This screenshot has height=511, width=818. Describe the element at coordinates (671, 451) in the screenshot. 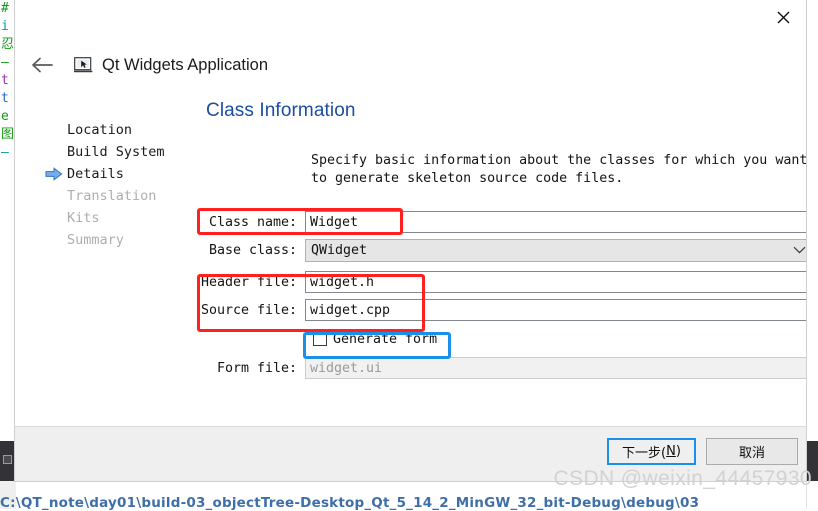

I see `next-button-mnemonic: N` at that location.